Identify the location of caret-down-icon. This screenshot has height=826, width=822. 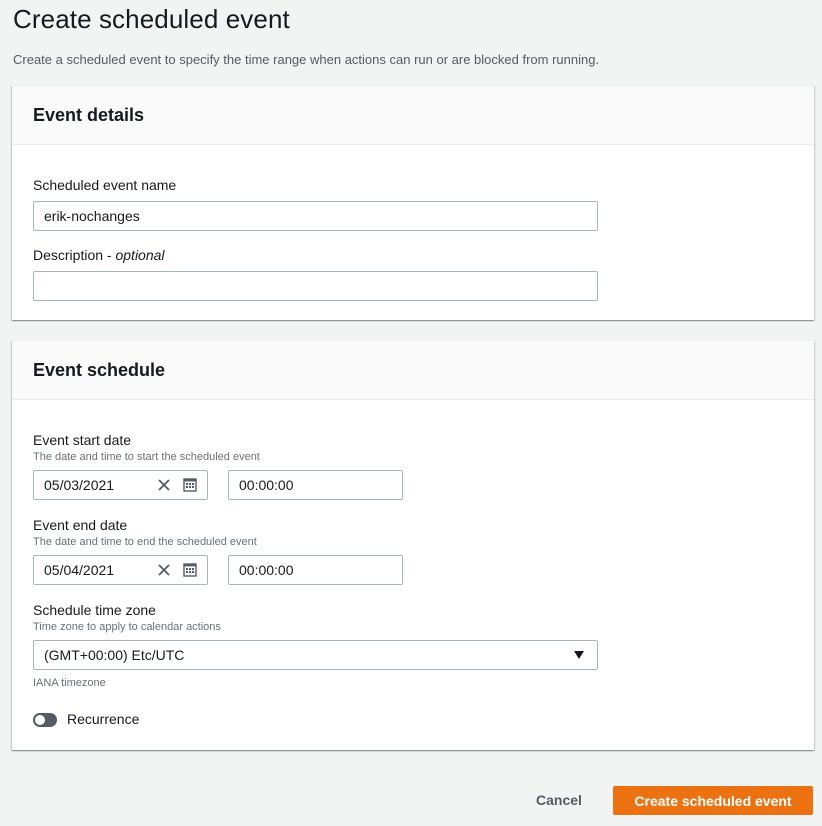
(579, 655).